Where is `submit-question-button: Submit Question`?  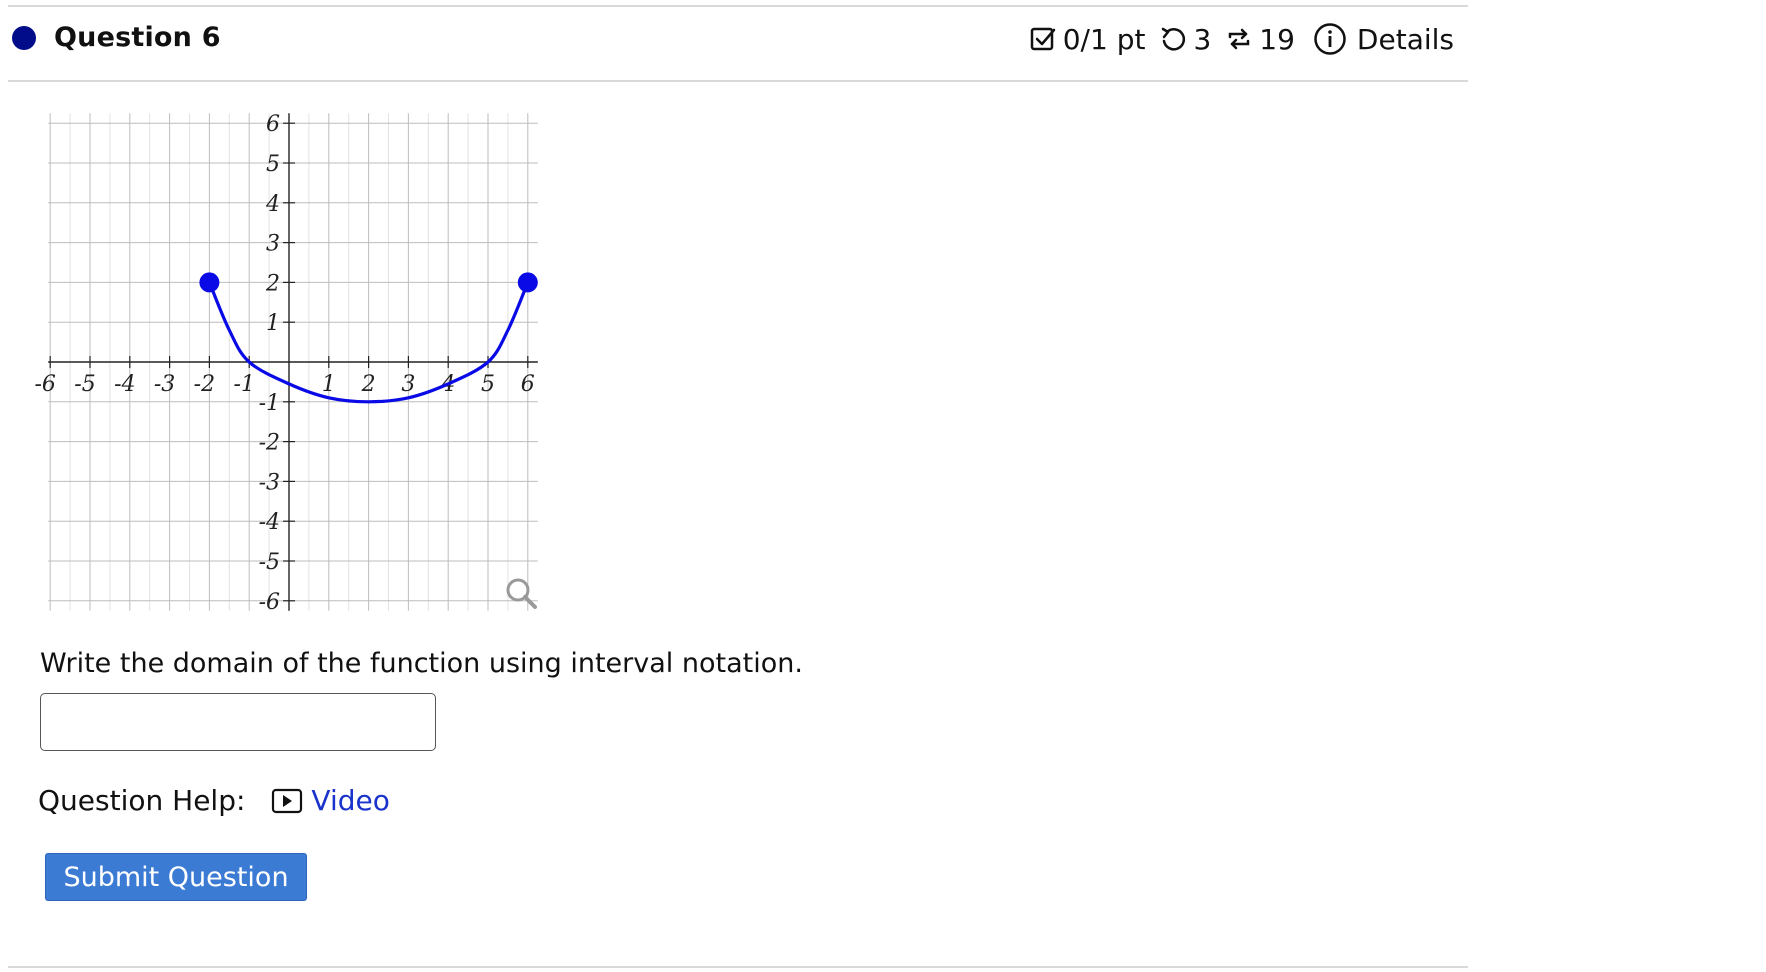
submit-question-button: Submit Question is located at coordinates (176, 877).